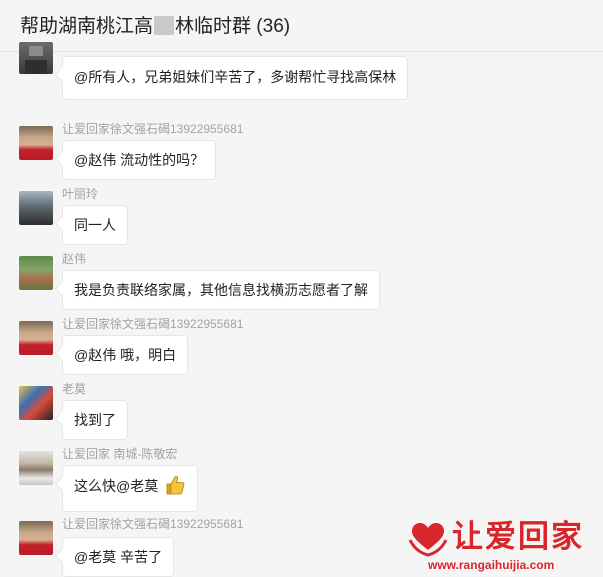 The image size is (603, 577). I want to click on chat-title: 帮助湖南桃江高 林临时群 (36), so click(155, 27).